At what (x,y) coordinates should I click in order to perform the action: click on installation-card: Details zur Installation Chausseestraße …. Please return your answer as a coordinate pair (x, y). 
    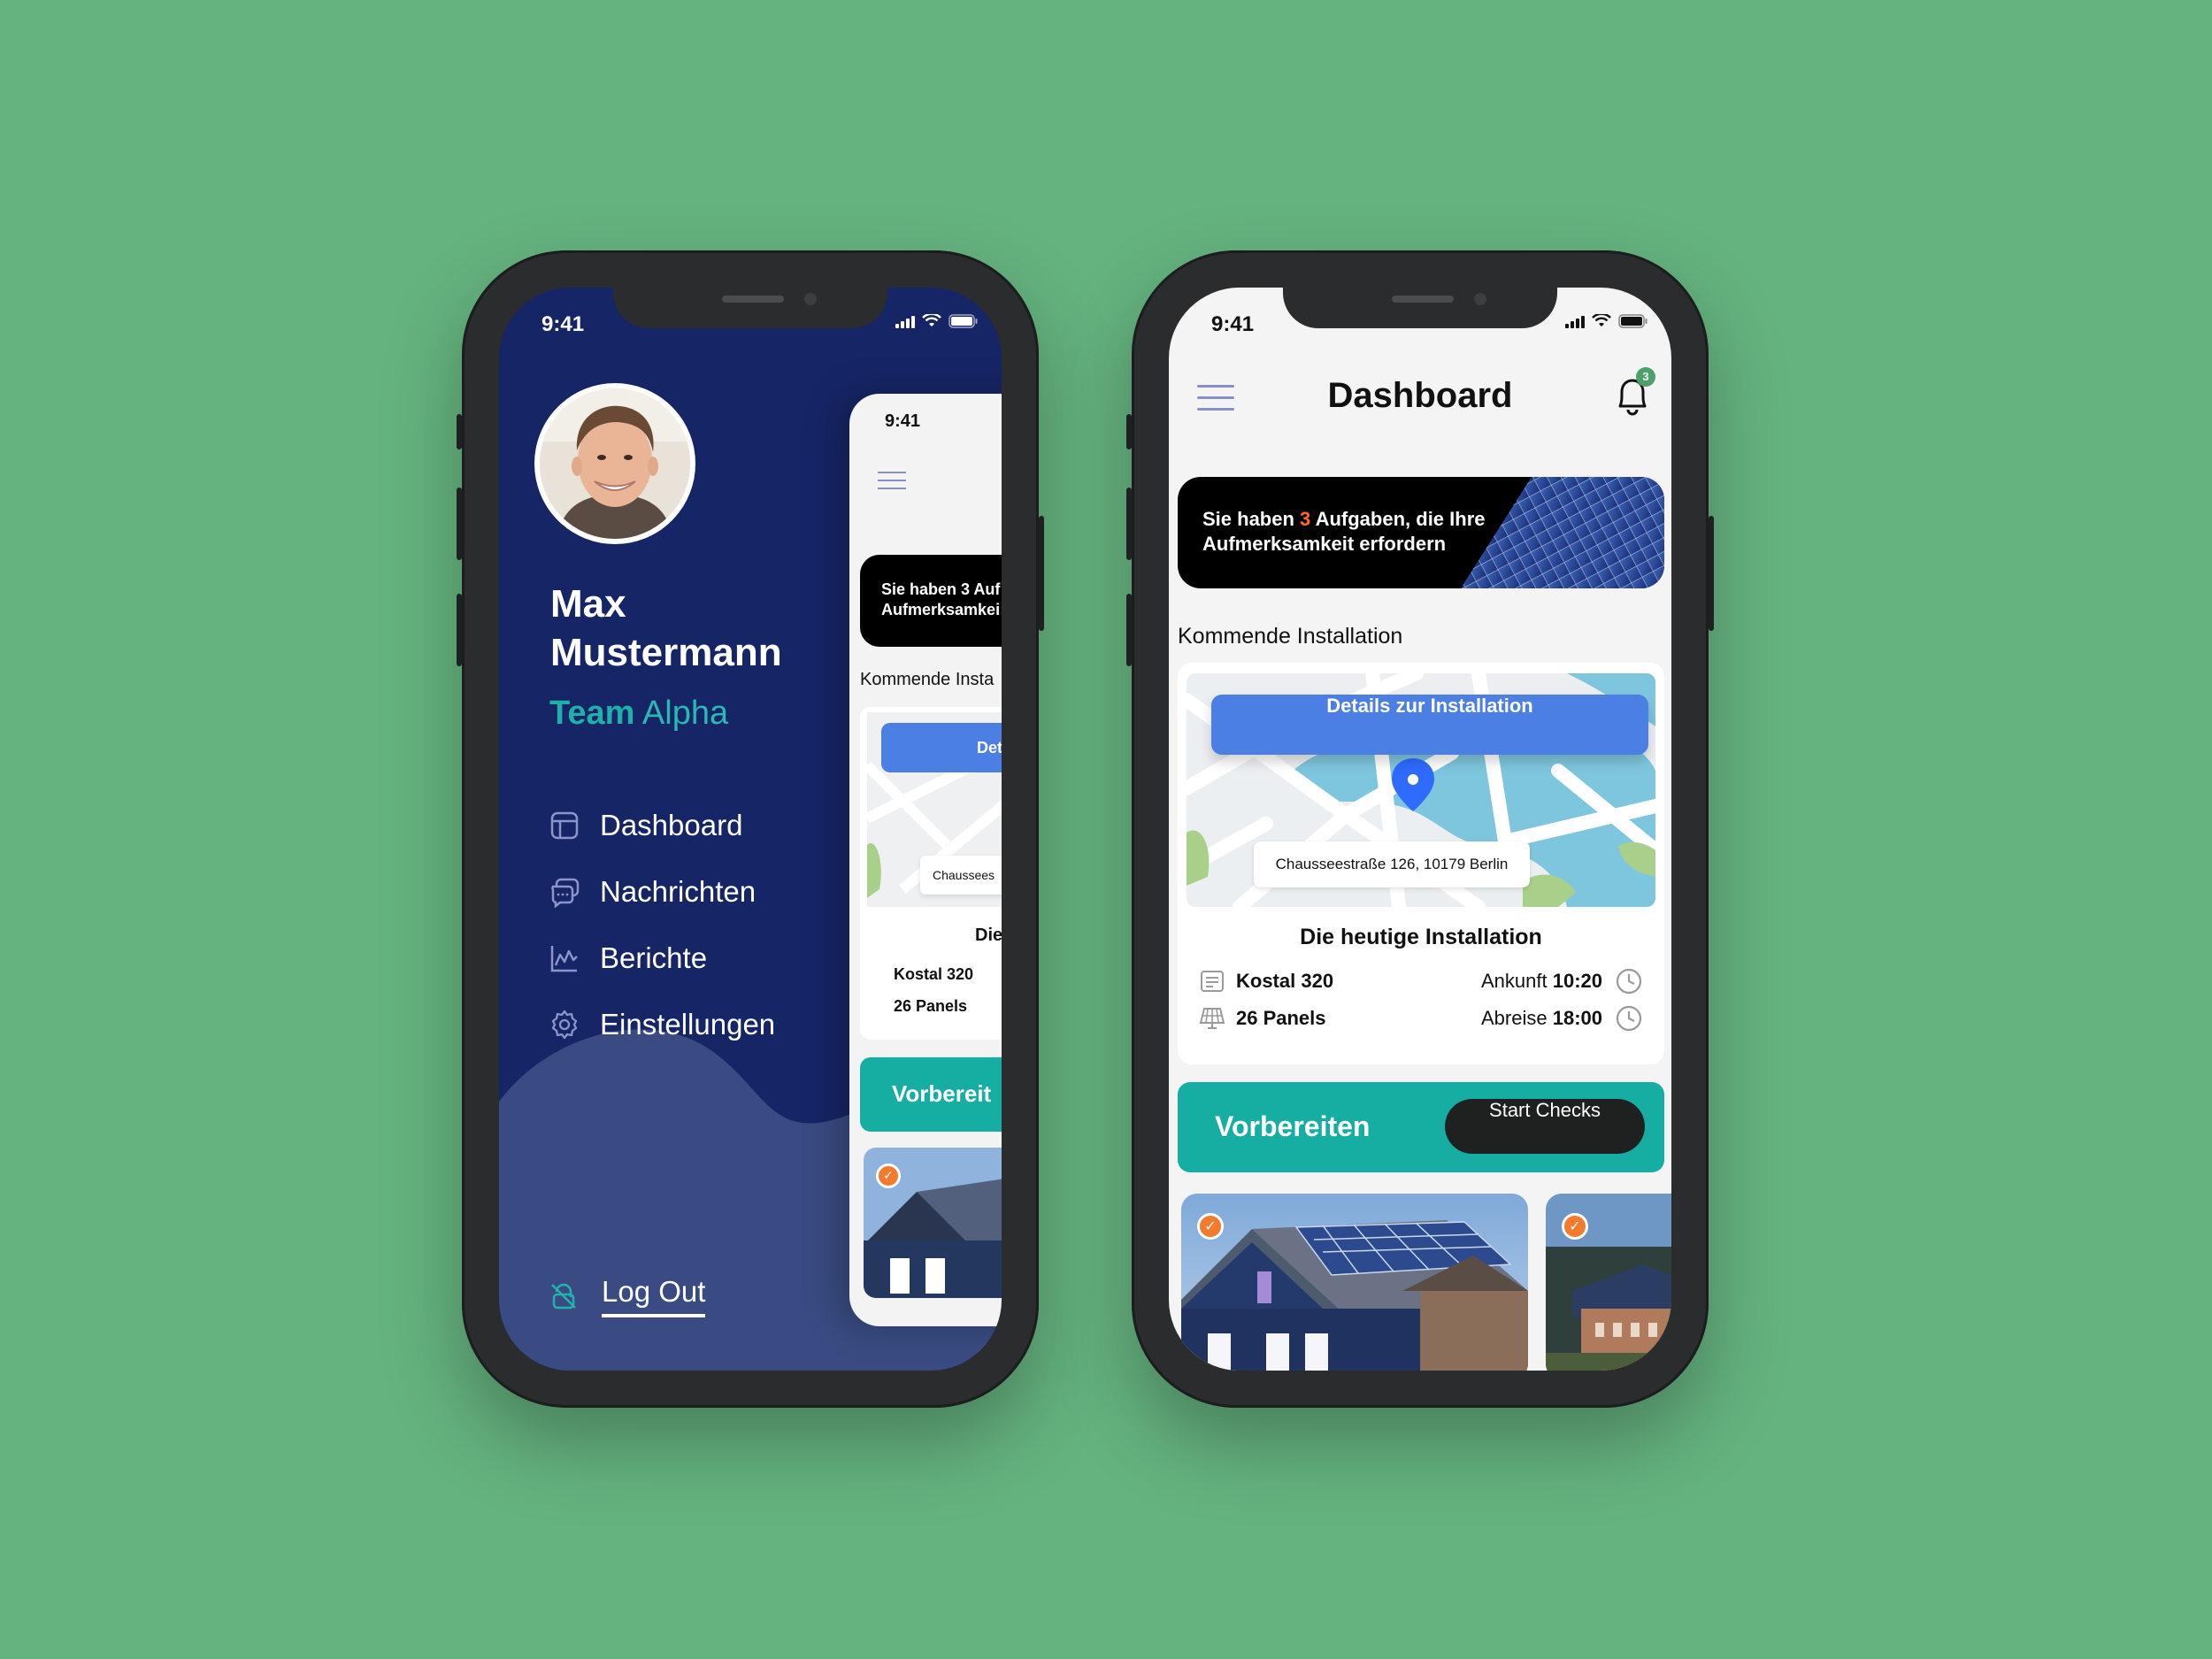
    Looking at the image, I should click on (1421, 864).